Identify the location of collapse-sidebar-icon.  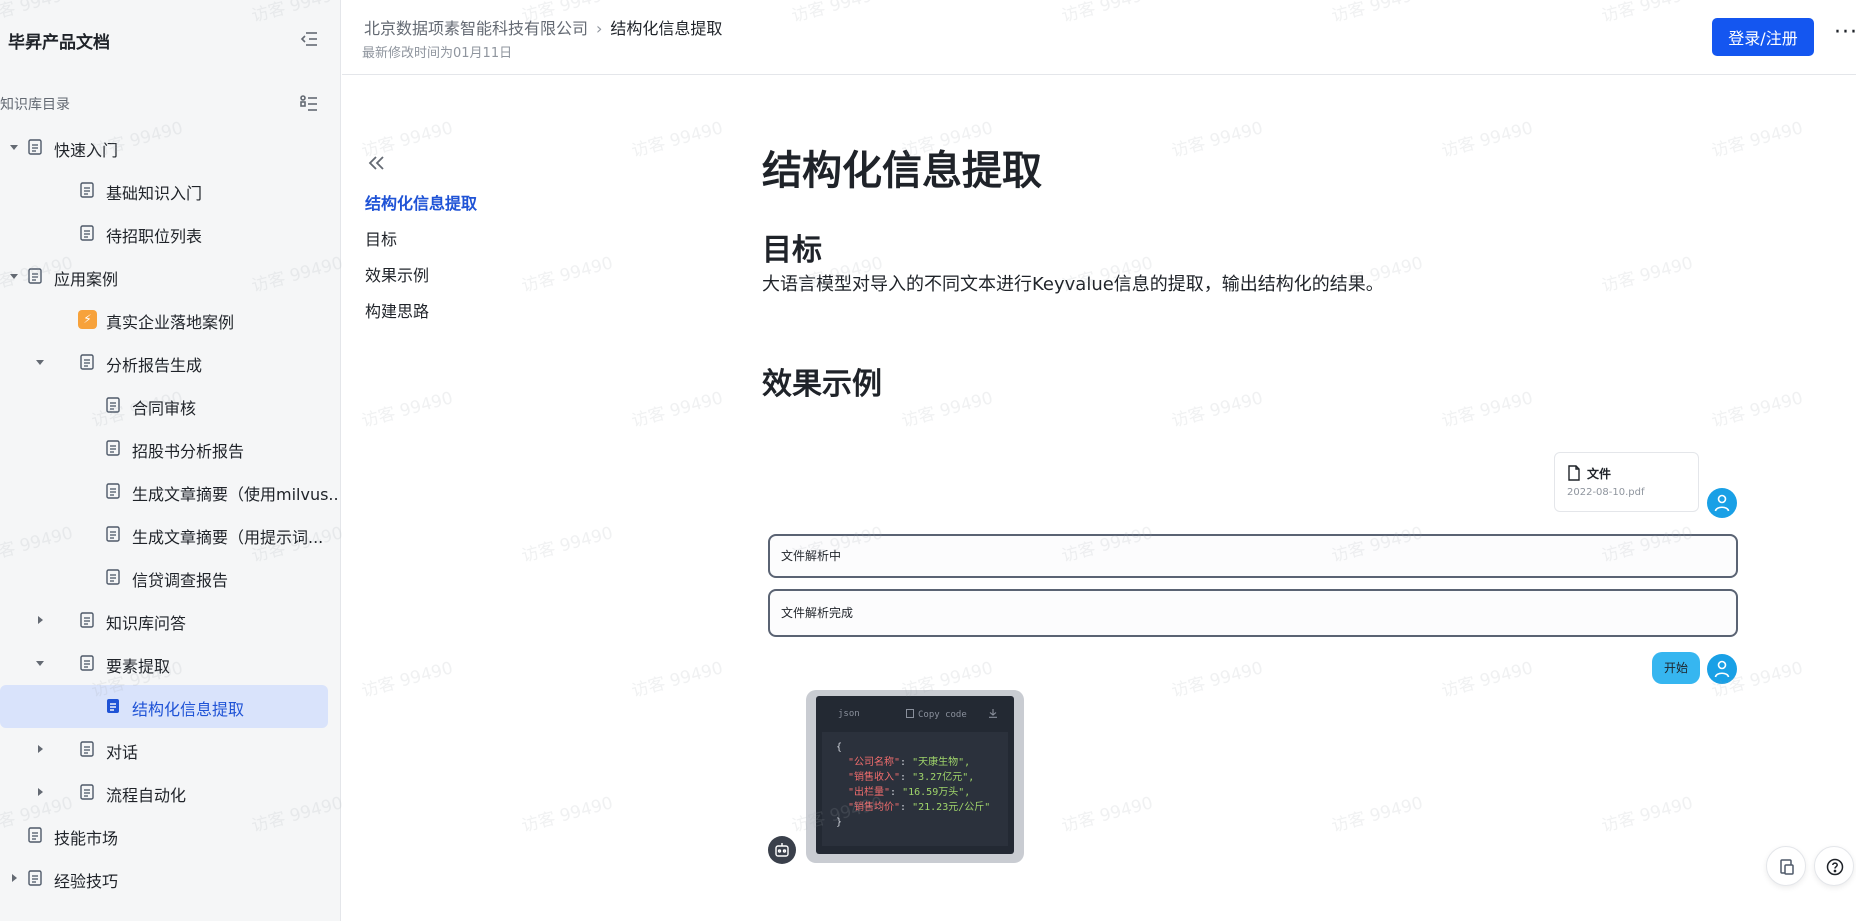
(309, 39).